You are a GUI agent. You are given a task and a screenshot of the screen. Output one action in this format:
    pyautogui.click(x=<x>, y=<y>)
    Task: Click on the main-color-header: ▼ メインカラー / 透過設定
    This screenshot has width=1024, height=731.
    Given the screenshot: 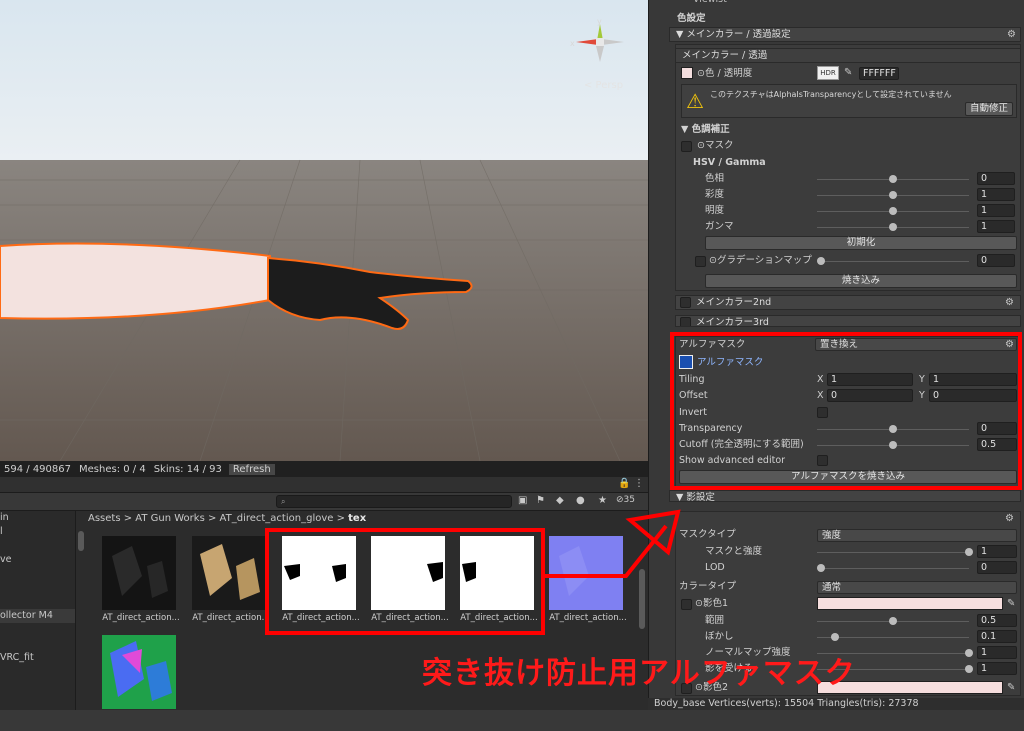 What is the action you would take?
    pyautogui.click(x=845, y=34)
    